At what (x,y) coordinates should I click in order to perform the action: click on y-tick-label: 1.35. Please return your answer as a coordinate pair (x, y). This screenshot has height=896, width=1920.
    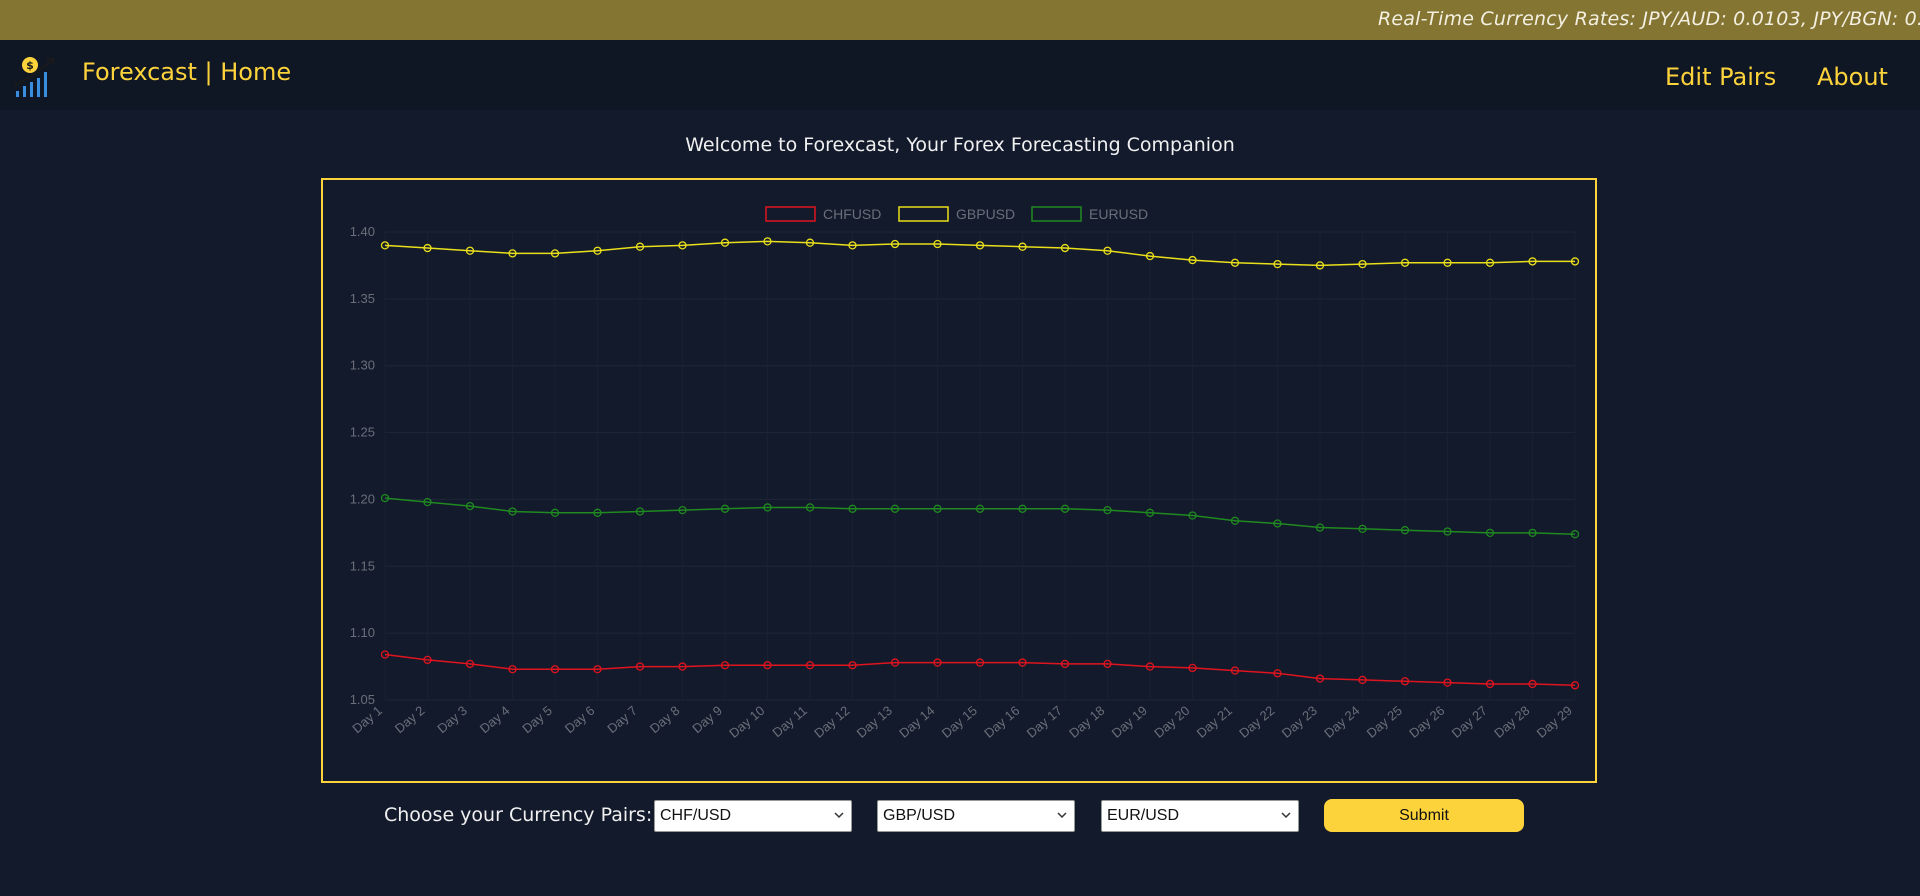
    Looking at the image, I should click on (362, 298).